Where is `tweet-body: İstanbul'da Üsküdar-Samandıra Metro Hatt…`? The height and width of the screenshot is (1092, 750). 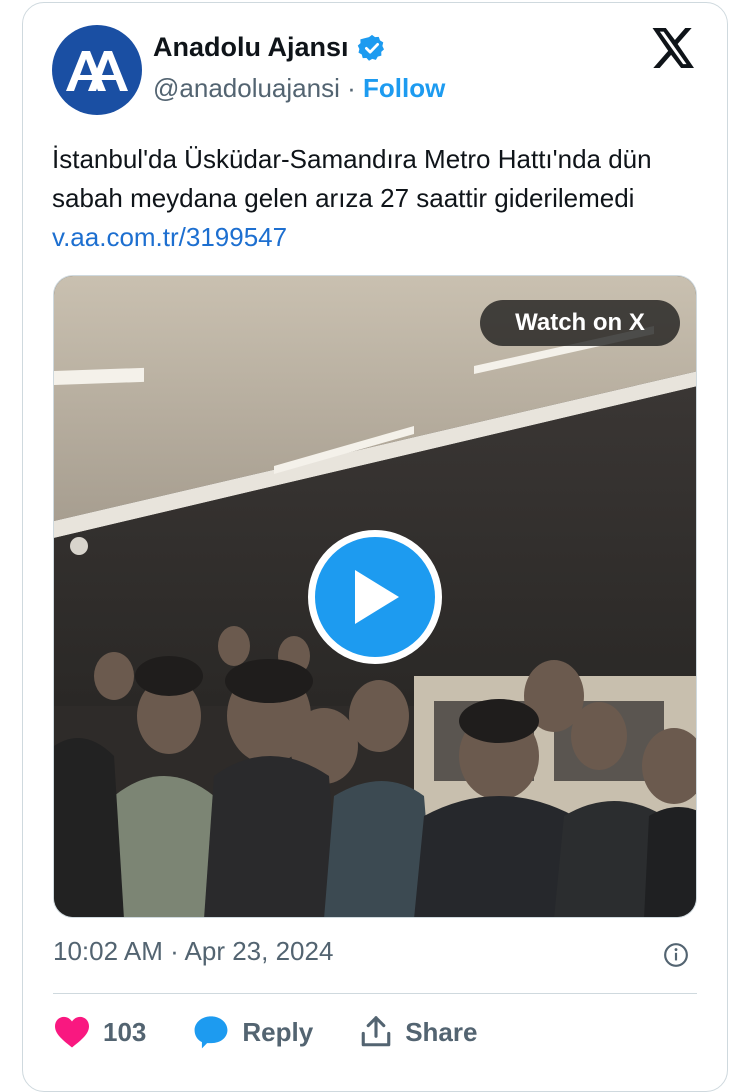
tweet-body: İstanbul'da Üsküdar-Samandıra Metro Hatt… is located at coordinates (352, 178).